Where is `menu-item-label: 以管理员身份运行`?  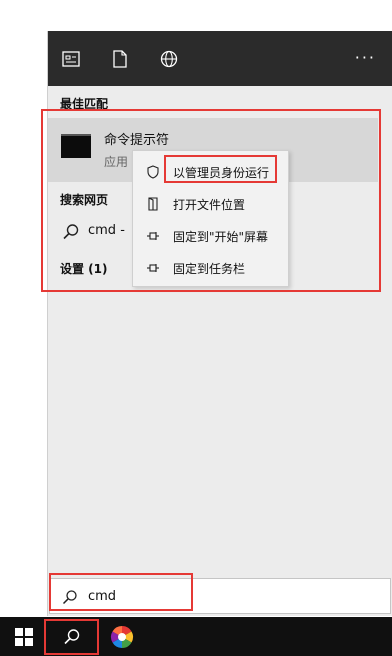
menu-item-label: 以管理员身份运行 is located at coordinates (221, 173).